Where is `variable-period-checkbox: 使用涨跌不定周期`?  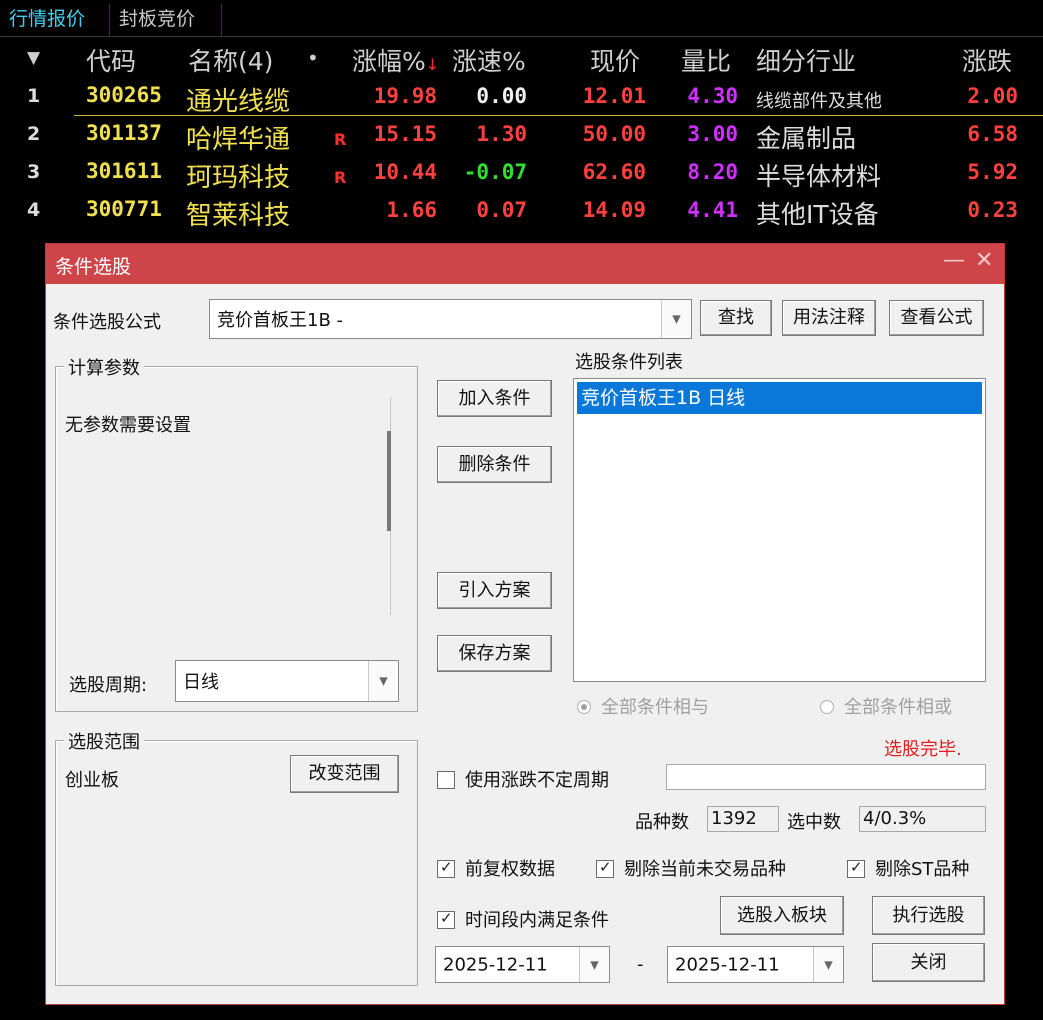 variable-period-checkbox: 使用涨跌不定周期 is located at coordinates (523, 779).